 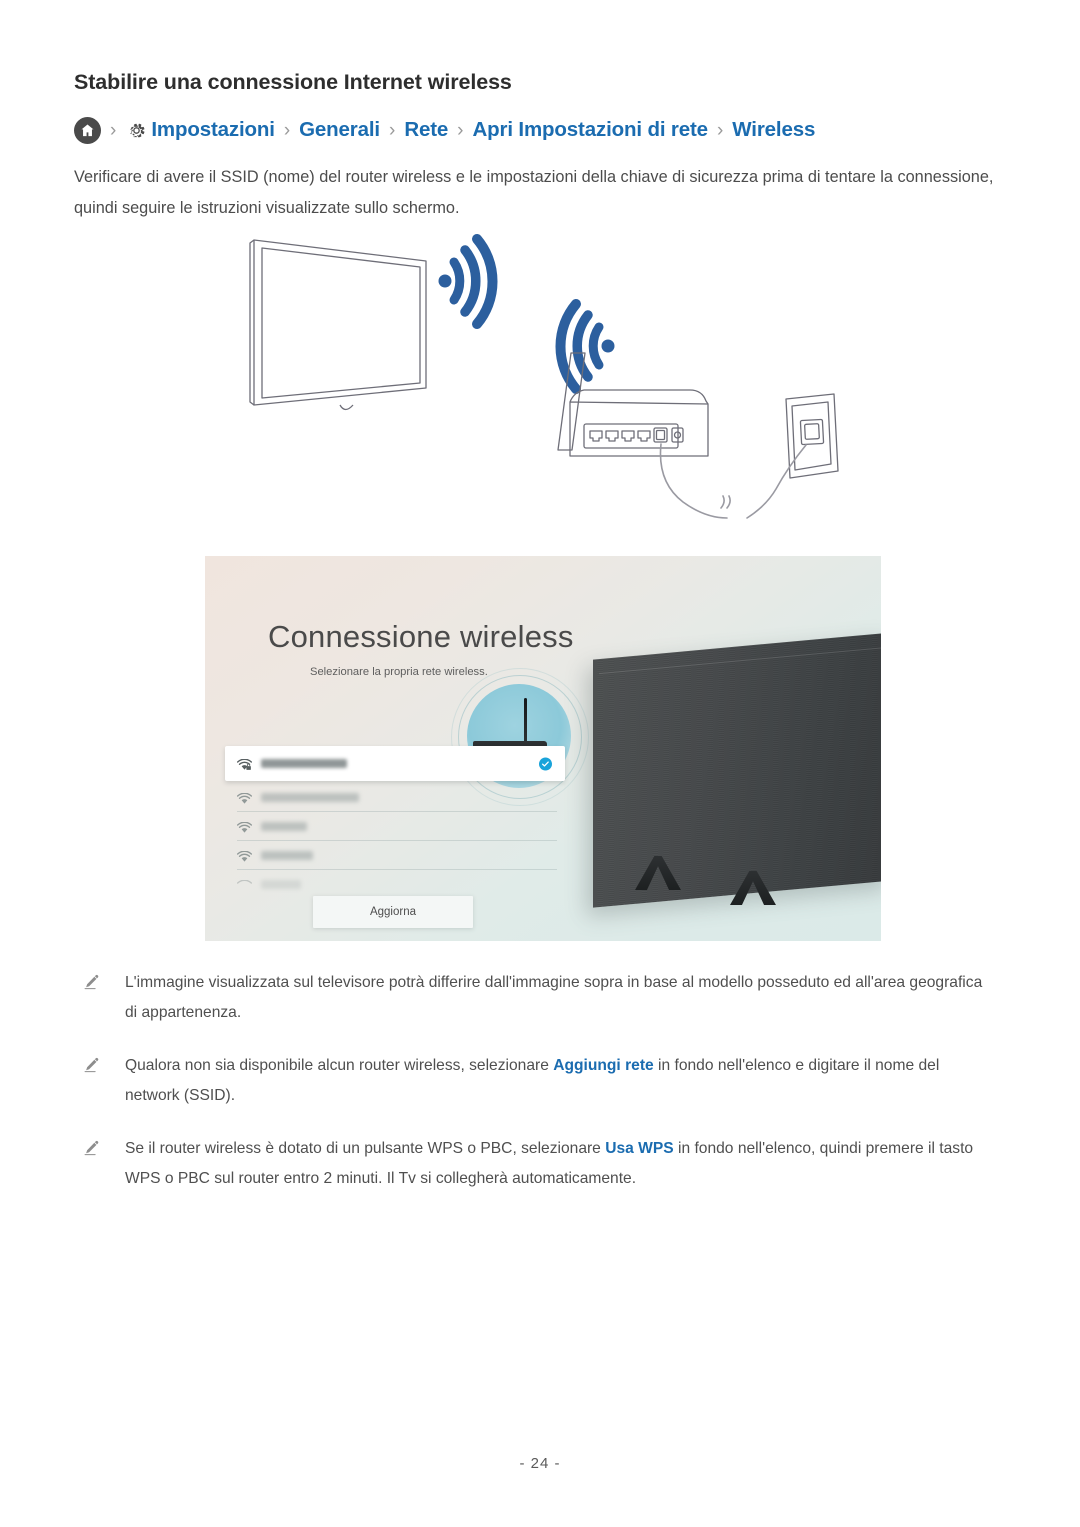 What do you see at coordinates (468, 281) in the screenshot?
I see `wifi-waves-icon` at bounding box center [468, 281].